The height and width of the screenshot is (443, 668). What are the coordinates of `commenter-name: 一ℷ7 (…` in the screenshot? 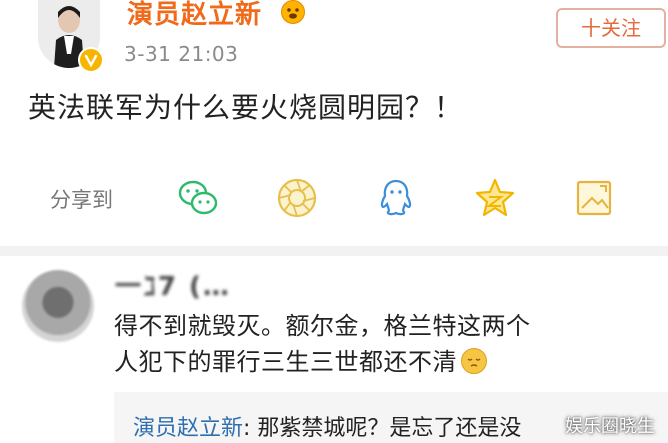 It's located at (173, 284).